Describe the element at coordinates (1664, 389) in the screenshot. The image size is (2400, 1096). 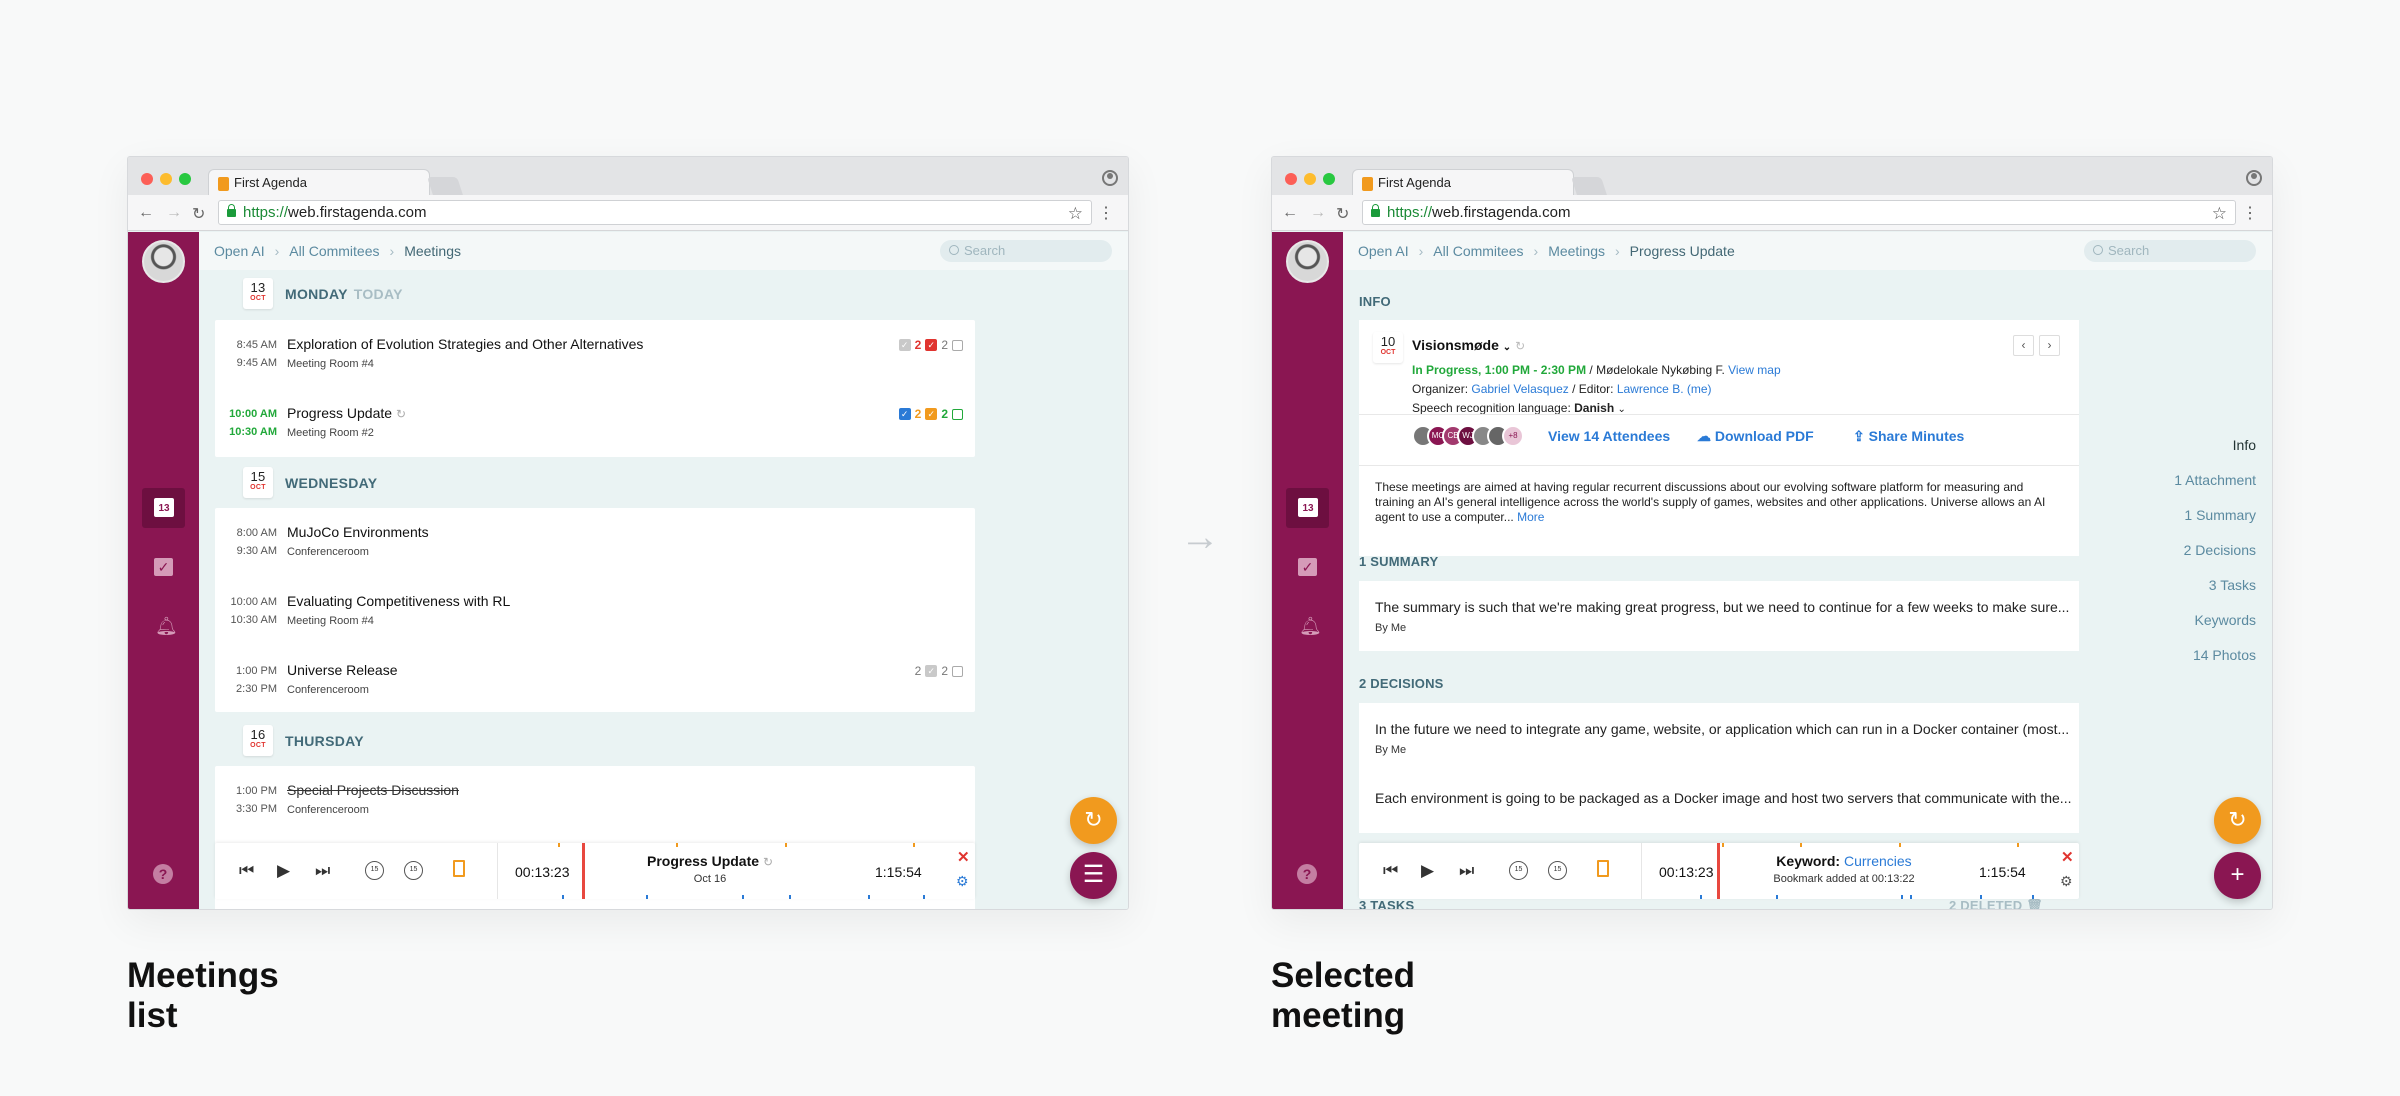
I see `editor-link: Lawrence B. (me)` at that location.